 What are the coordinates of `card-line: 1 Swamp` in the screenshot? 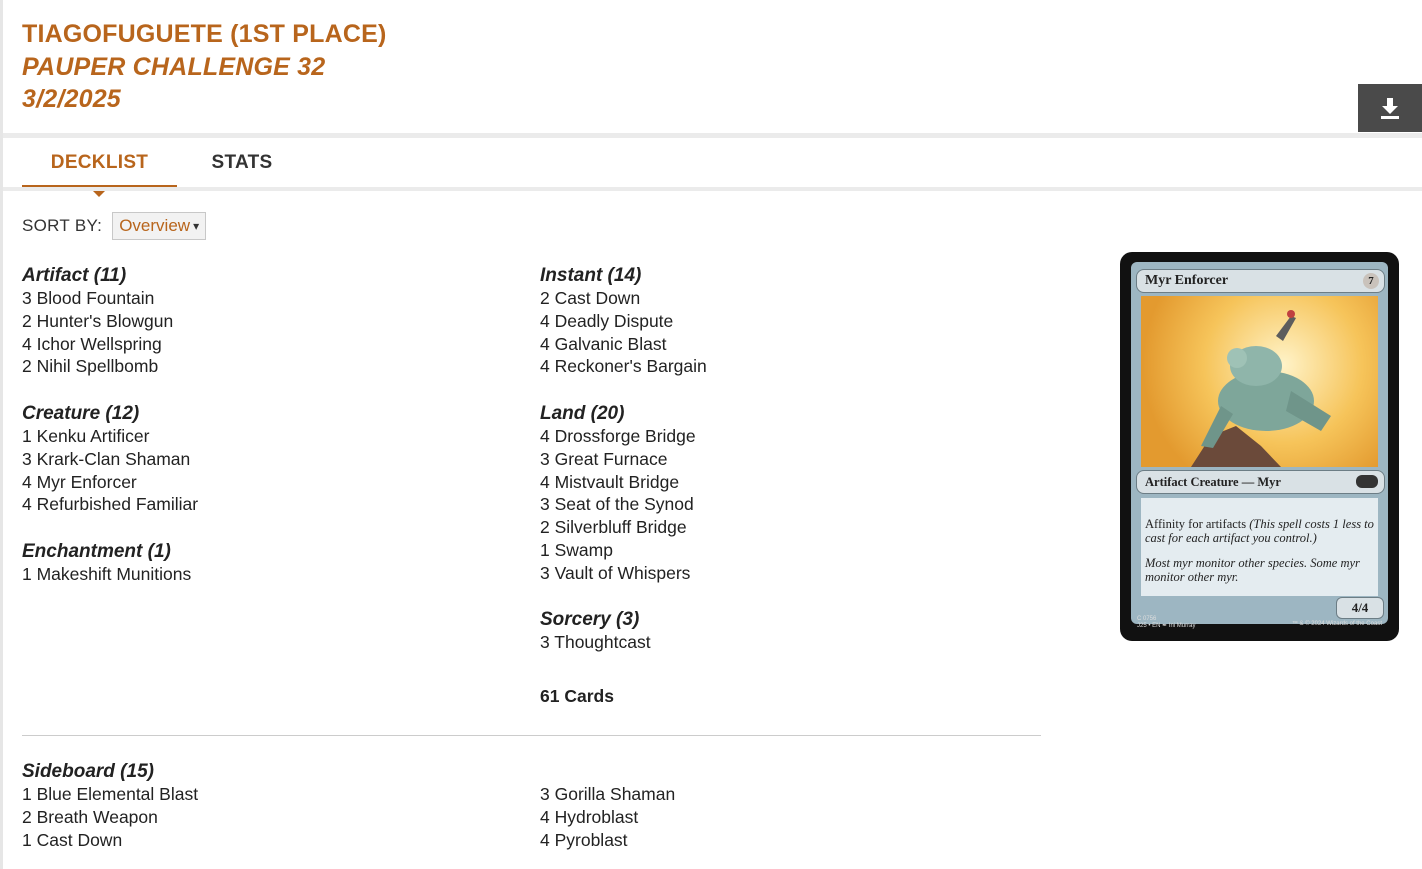 It's located at (618, 550).